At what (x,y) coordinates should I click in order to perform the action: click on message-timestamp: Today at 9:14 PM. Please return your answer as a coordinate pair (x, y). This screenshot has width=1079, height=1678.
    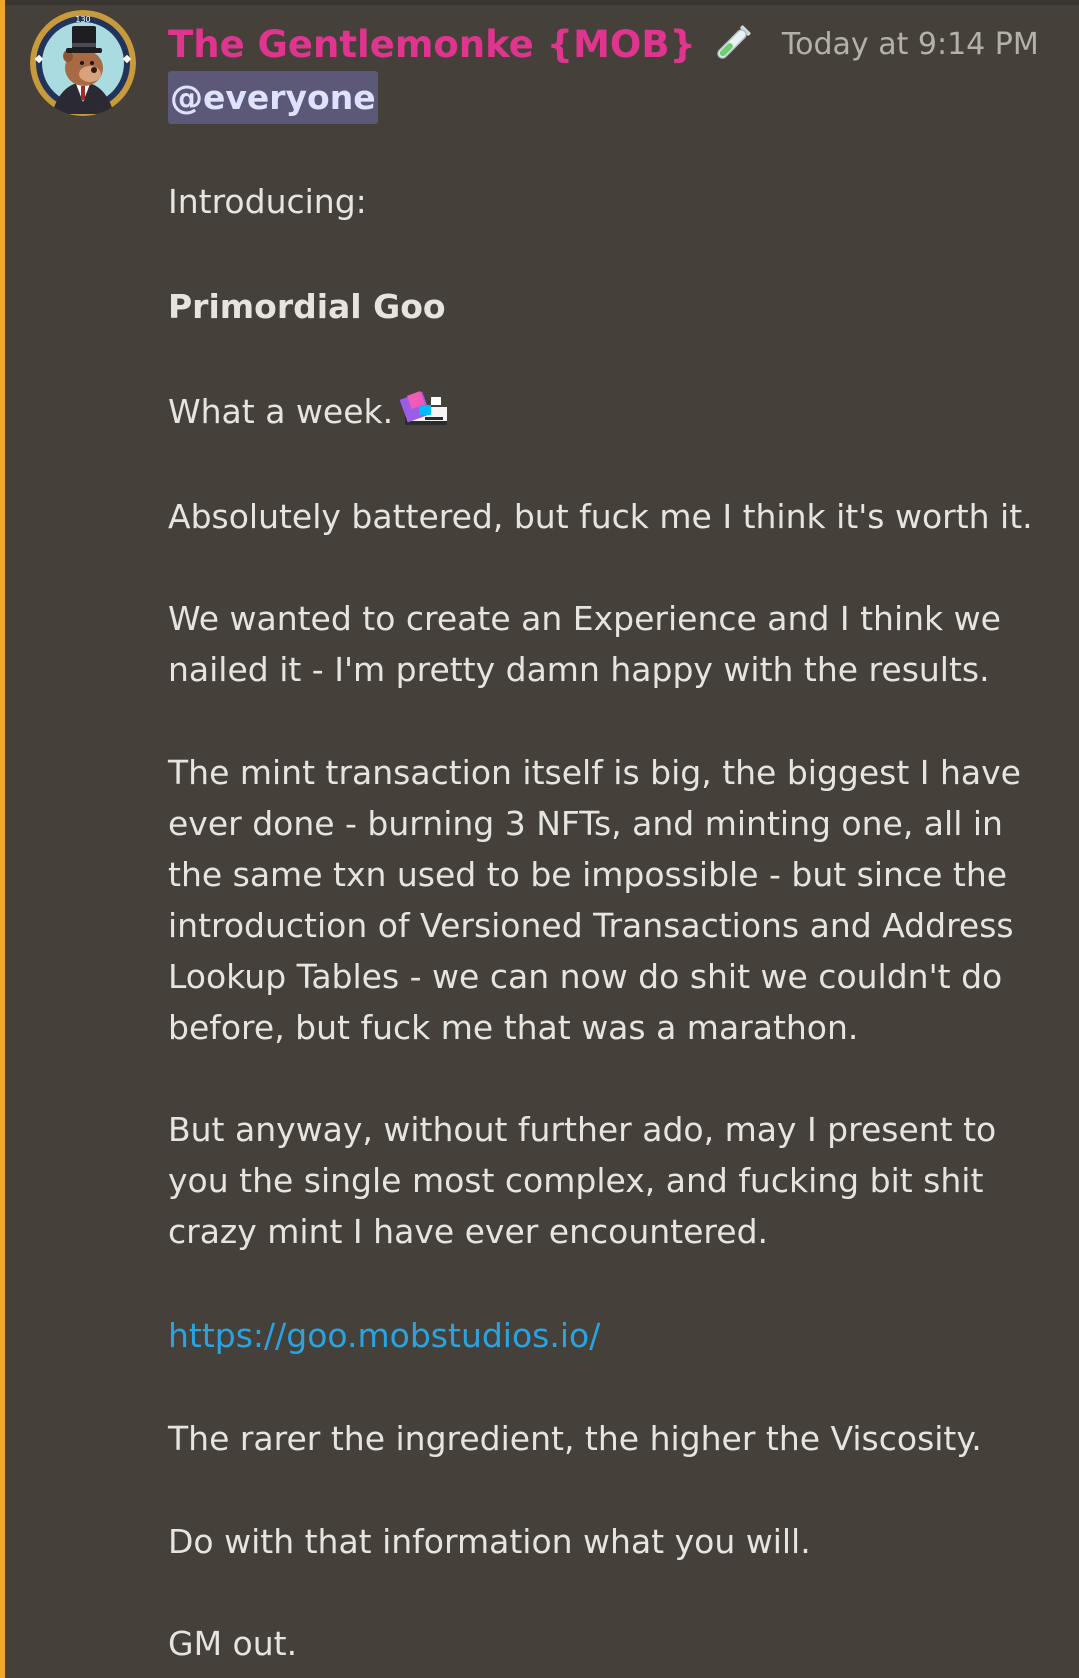
    Looking at the image, I should click on (910, 44).